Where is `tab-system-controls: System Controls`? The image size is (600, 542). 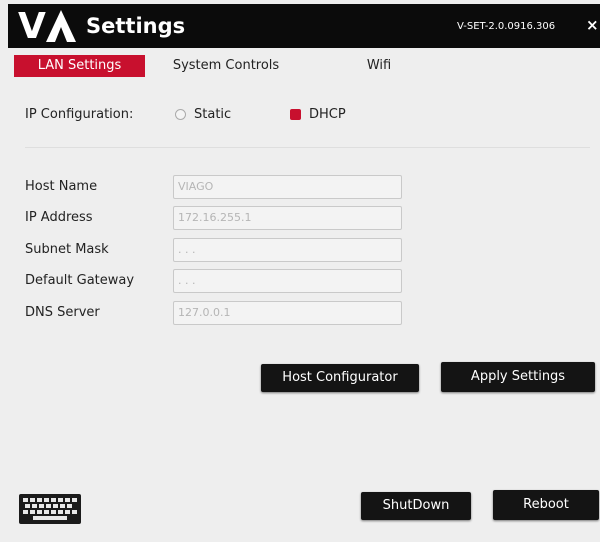 tab-system-controls: System Controls is located at coordinates (226, 66).